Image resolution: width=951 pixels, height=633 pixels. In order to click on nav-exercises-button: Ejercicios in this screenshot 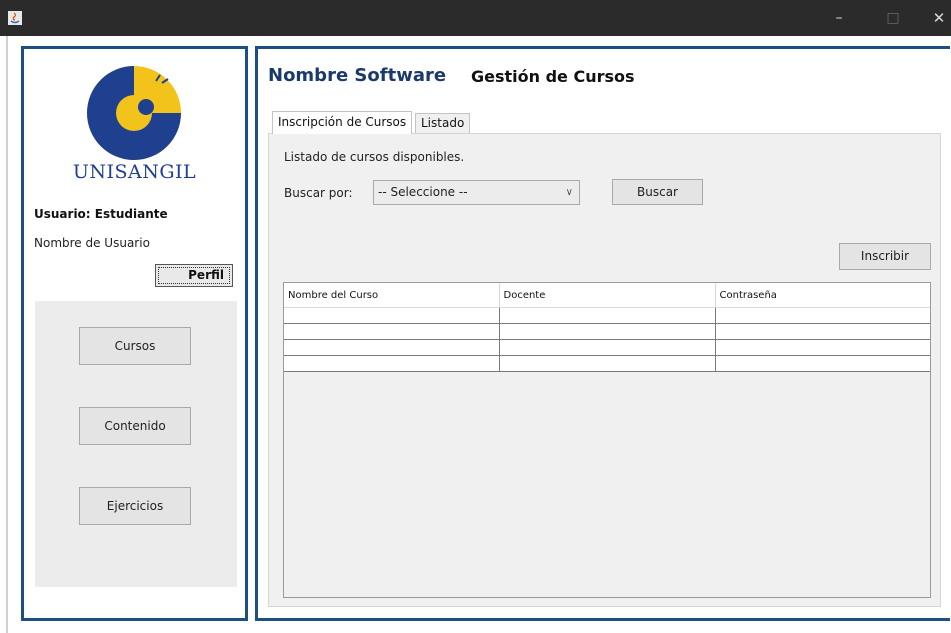, I will do `click(135, 506)`.